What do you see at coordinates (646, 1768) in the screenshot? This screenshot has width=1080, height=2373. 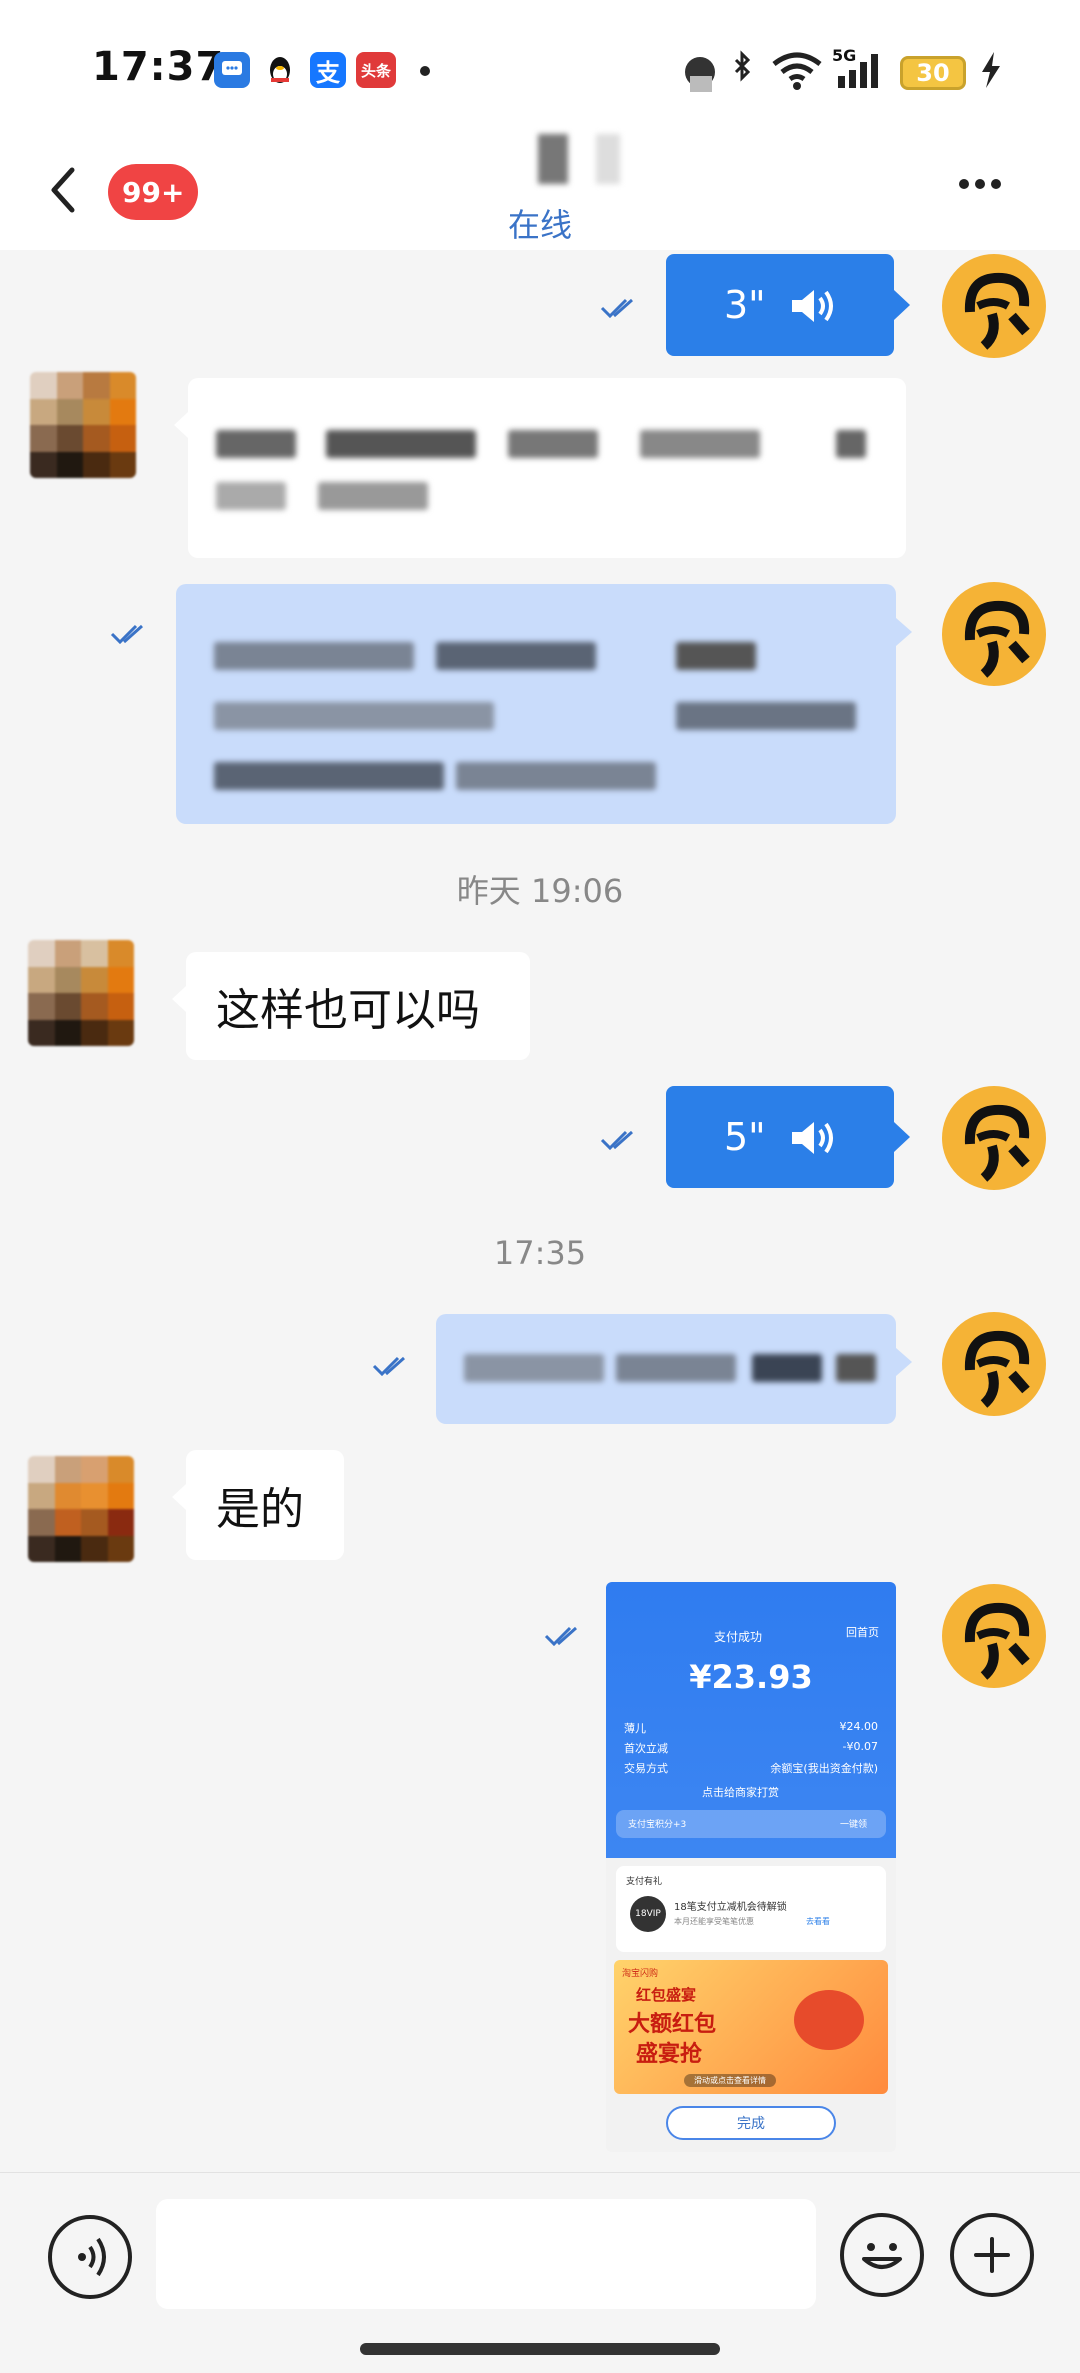 I see `row-label: 交易方式` at bounding box center [646, 1768].